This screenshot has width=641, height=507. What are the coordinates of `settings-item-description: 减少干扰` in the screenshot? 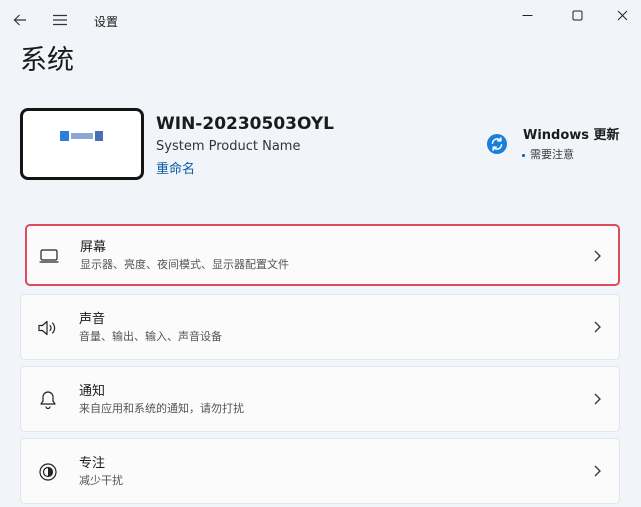 It's located at (101, 480).